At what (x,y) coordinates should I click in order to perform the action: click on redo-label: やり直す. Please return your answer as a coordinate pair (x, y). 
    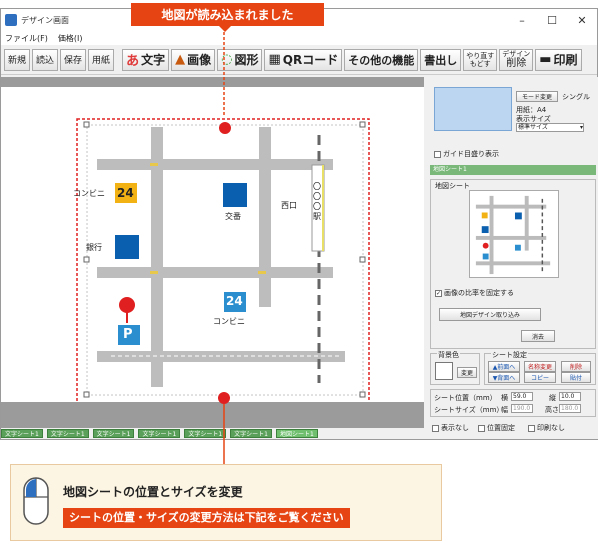
    Looking at the image, I should click on (480, 55).